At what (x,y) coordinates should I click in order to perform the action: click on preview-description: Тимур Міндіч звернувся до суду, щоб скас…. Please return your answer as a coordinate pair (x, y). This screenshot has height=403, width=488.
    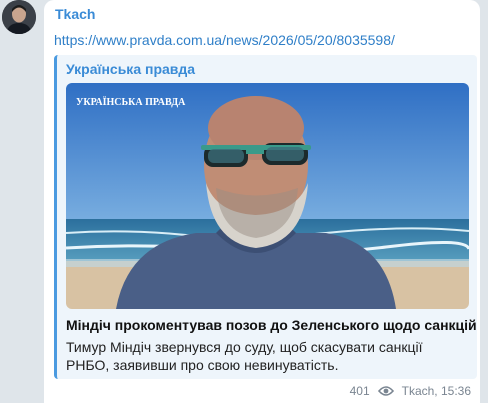
    Looking at the image, I should click on (244, 356).